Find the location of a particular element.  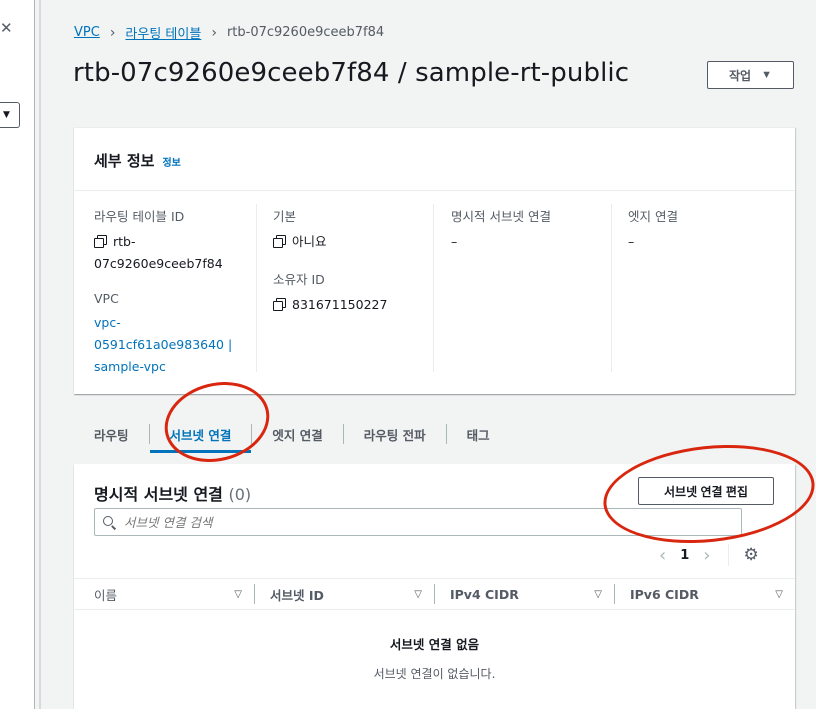

column-header-label: IPv6 CIDR is located at coordinates (664, 594).